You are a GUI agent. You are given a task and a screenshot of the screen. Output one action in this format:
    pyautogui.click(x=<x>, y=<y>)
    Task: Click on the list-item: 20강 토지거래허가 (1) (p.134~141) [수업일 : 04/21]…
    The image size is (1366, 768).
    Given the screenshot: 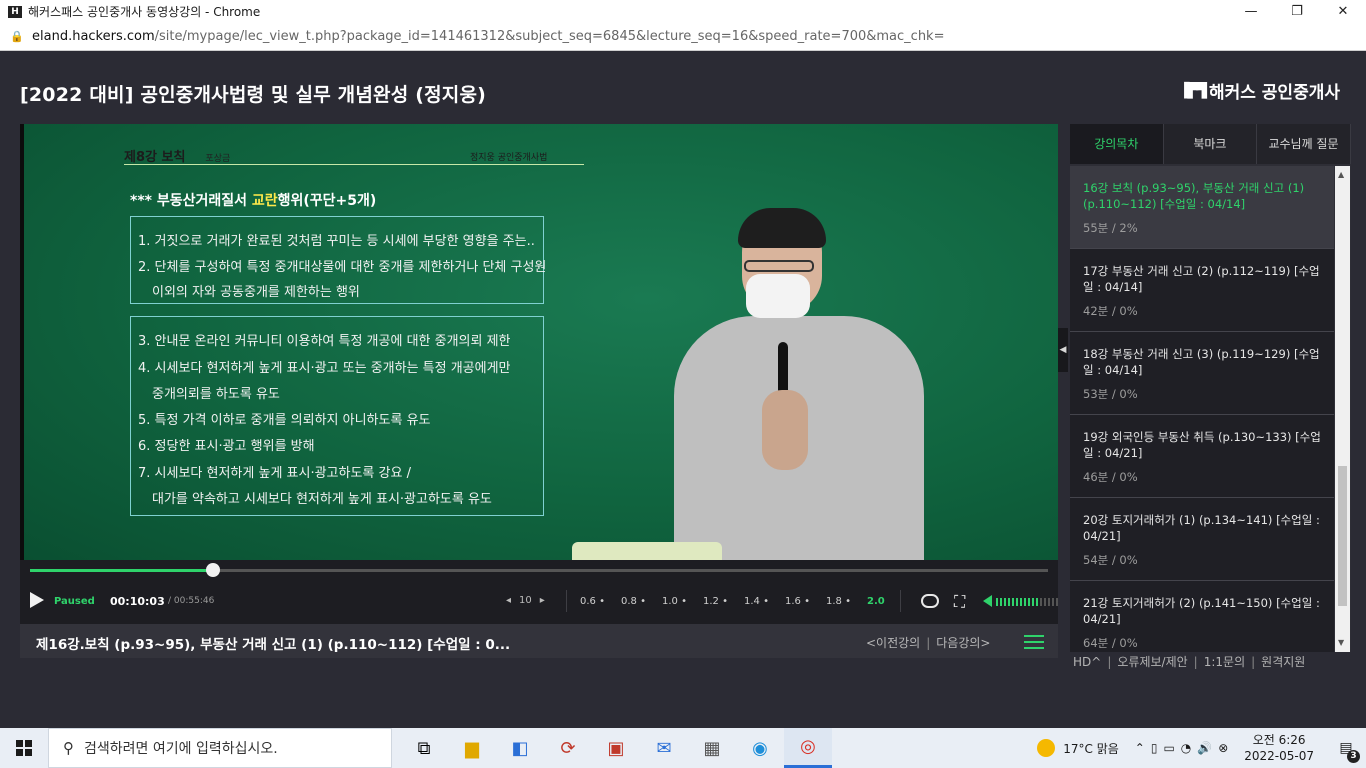 What is the action you would take?
    pyautogui.click(x=1202, y=539)
    